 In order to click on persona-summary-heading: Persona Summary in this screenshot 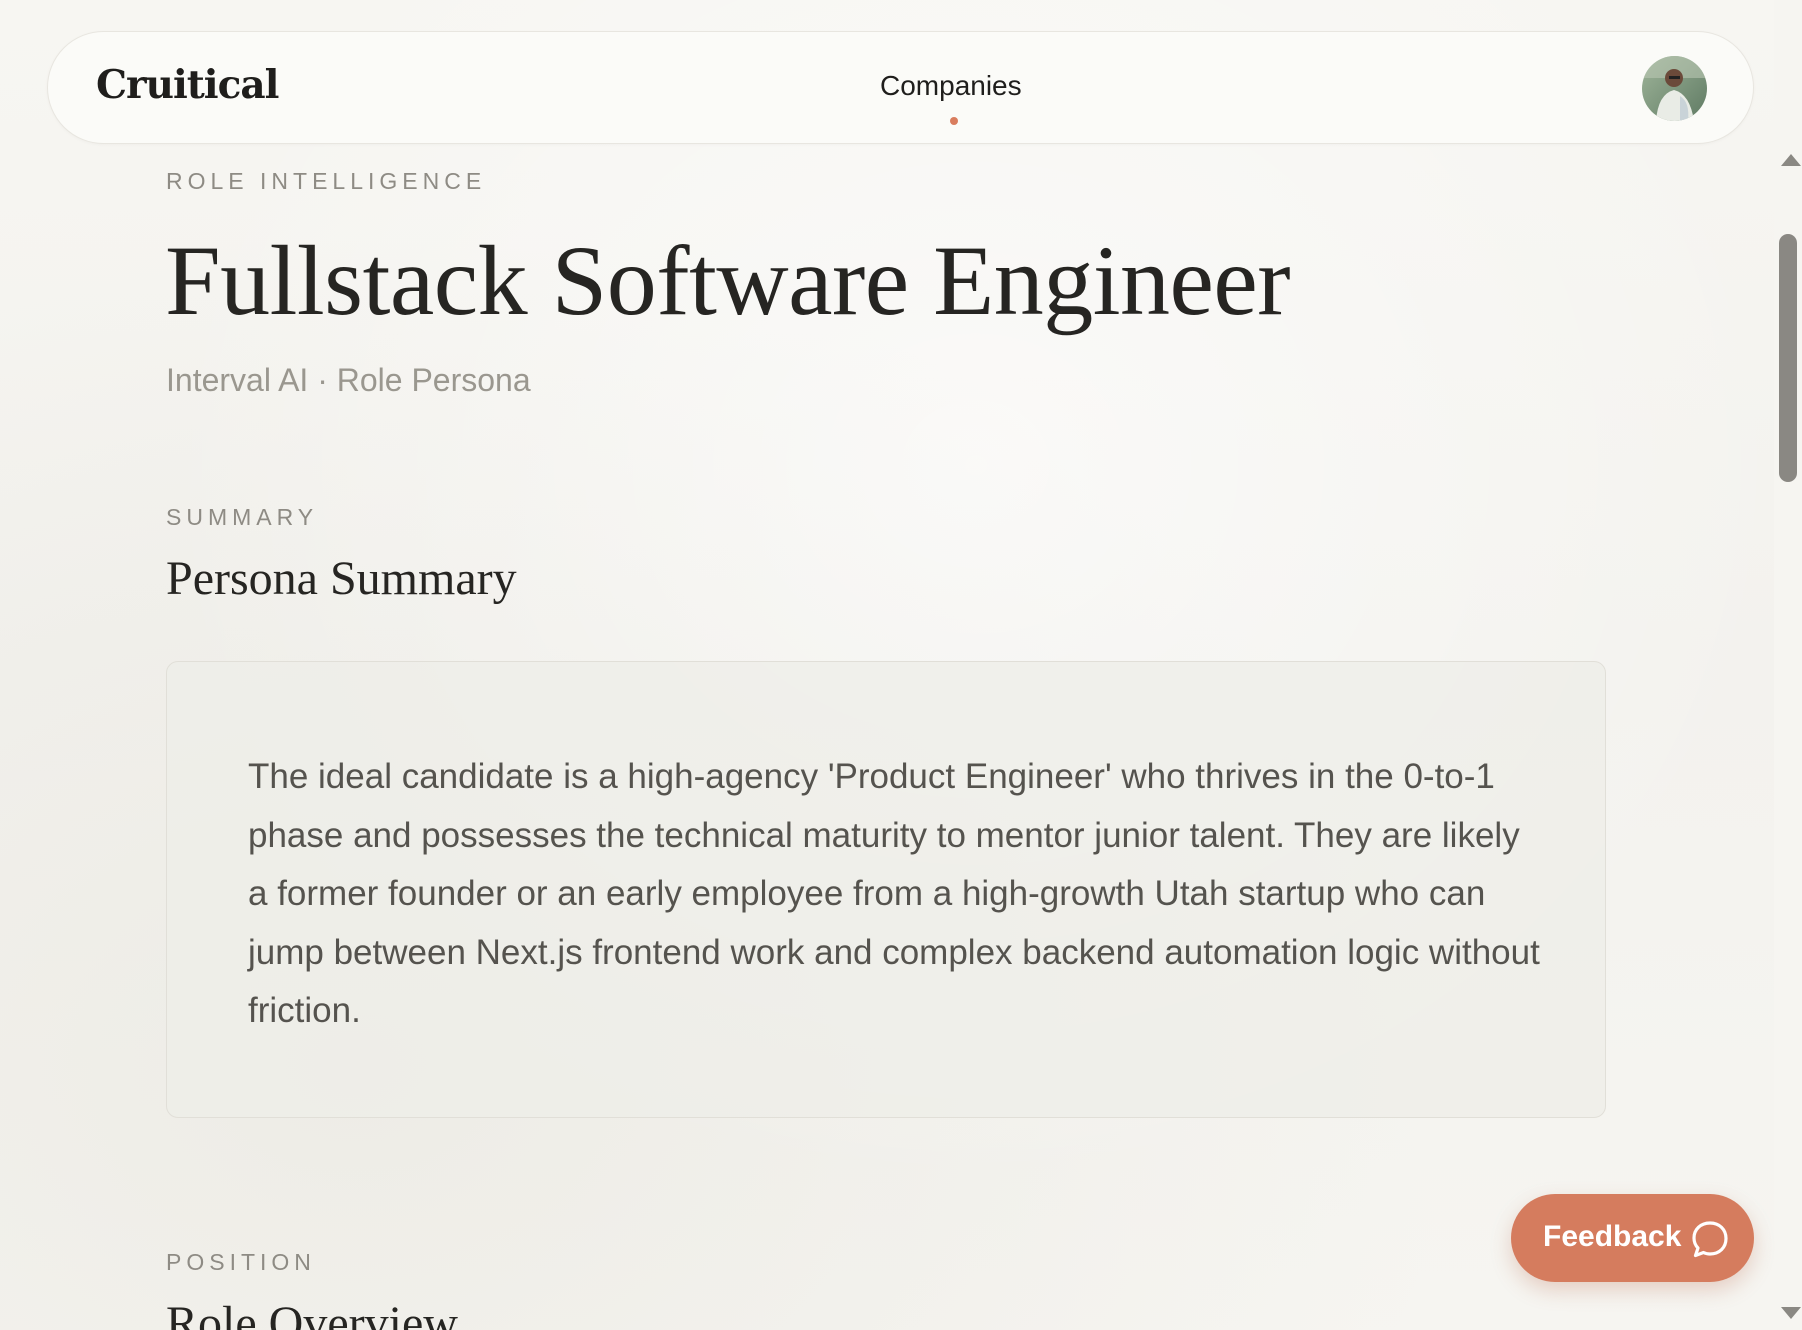, I will do `click(341, 578)`.